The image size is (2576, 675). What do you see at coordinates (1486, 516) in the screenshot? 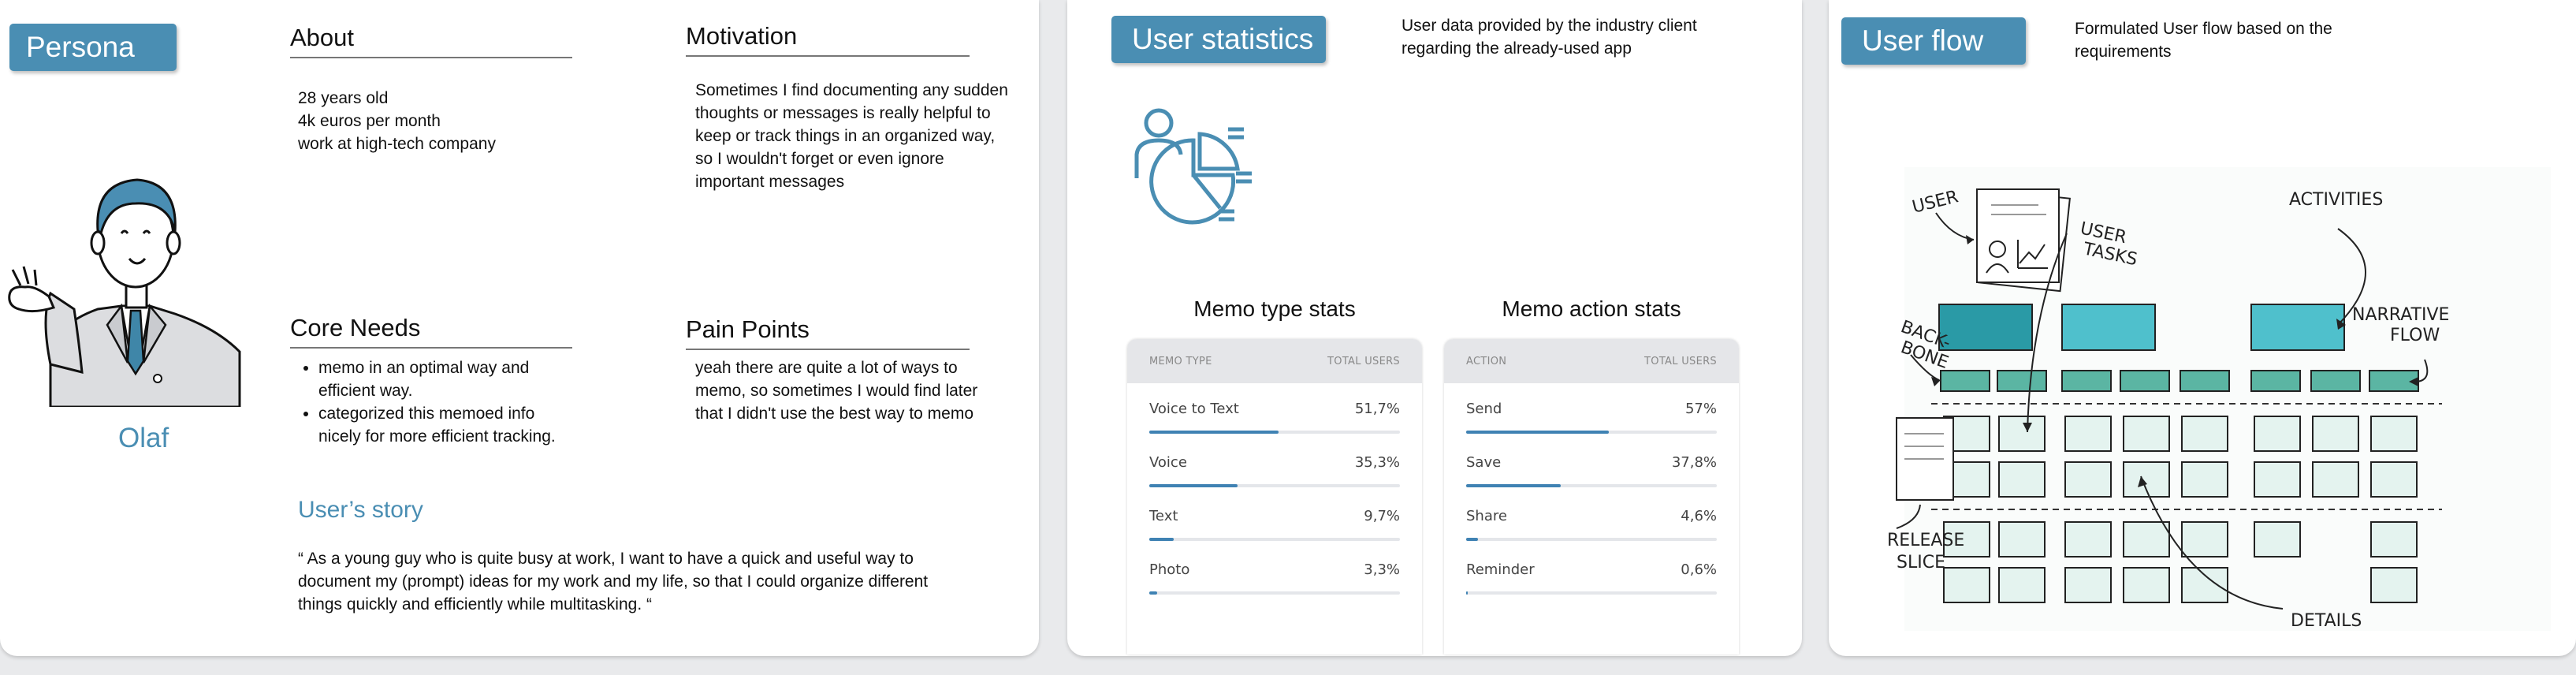
I see `stat-label: Share` at bounding box center [1486, 516].